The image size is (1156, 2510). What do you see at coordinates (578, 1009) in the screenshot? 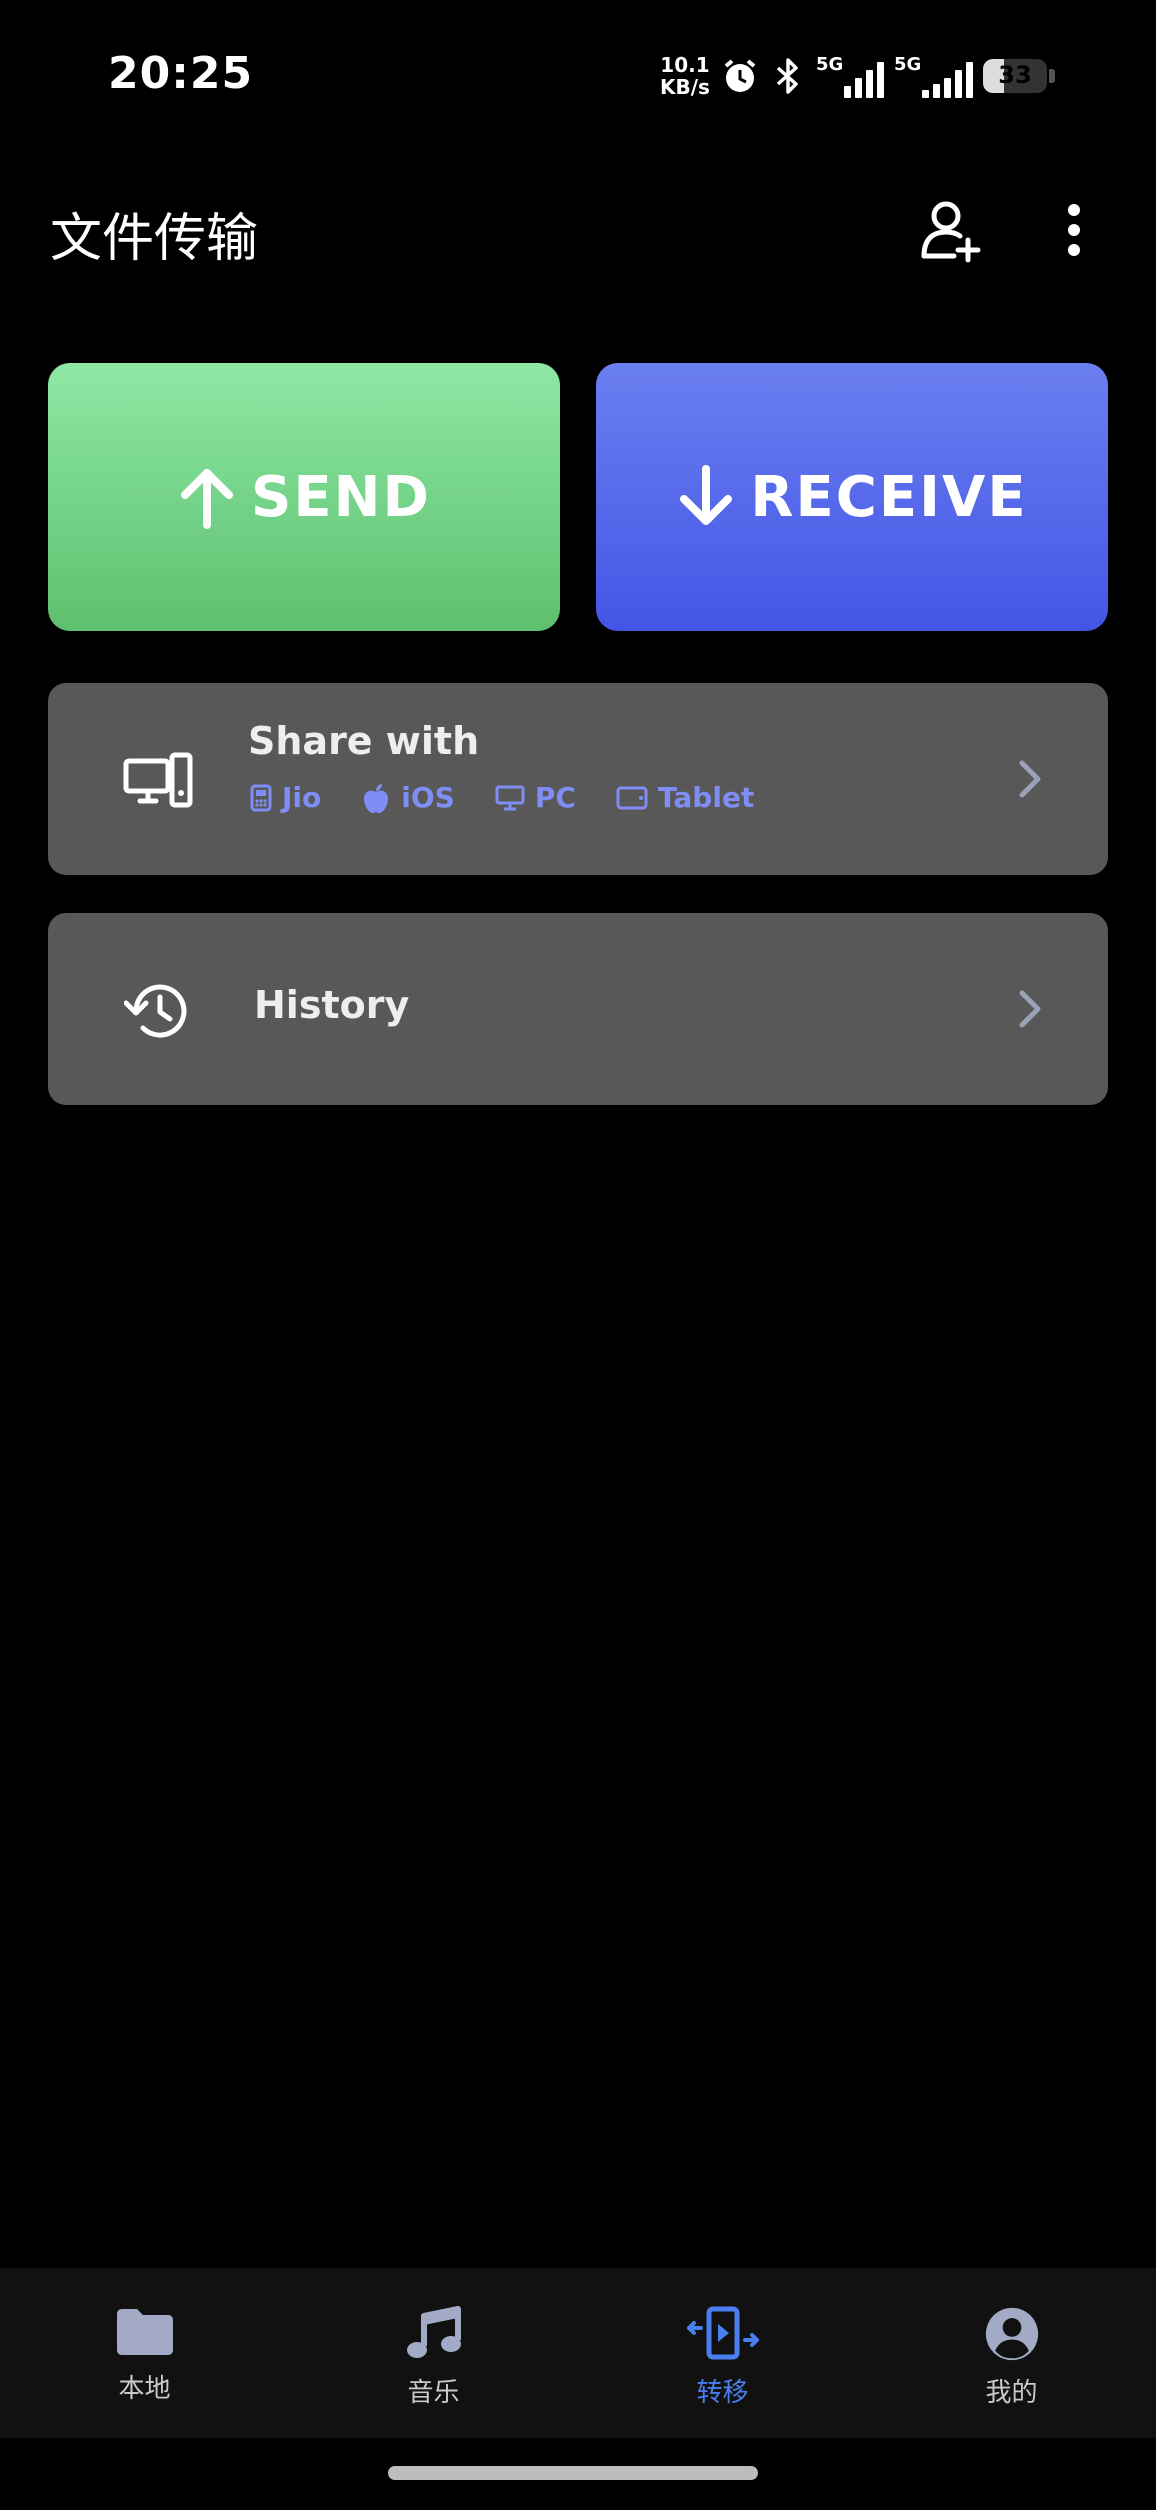
I see `history-card: History` at bounding box center [578, 1009].